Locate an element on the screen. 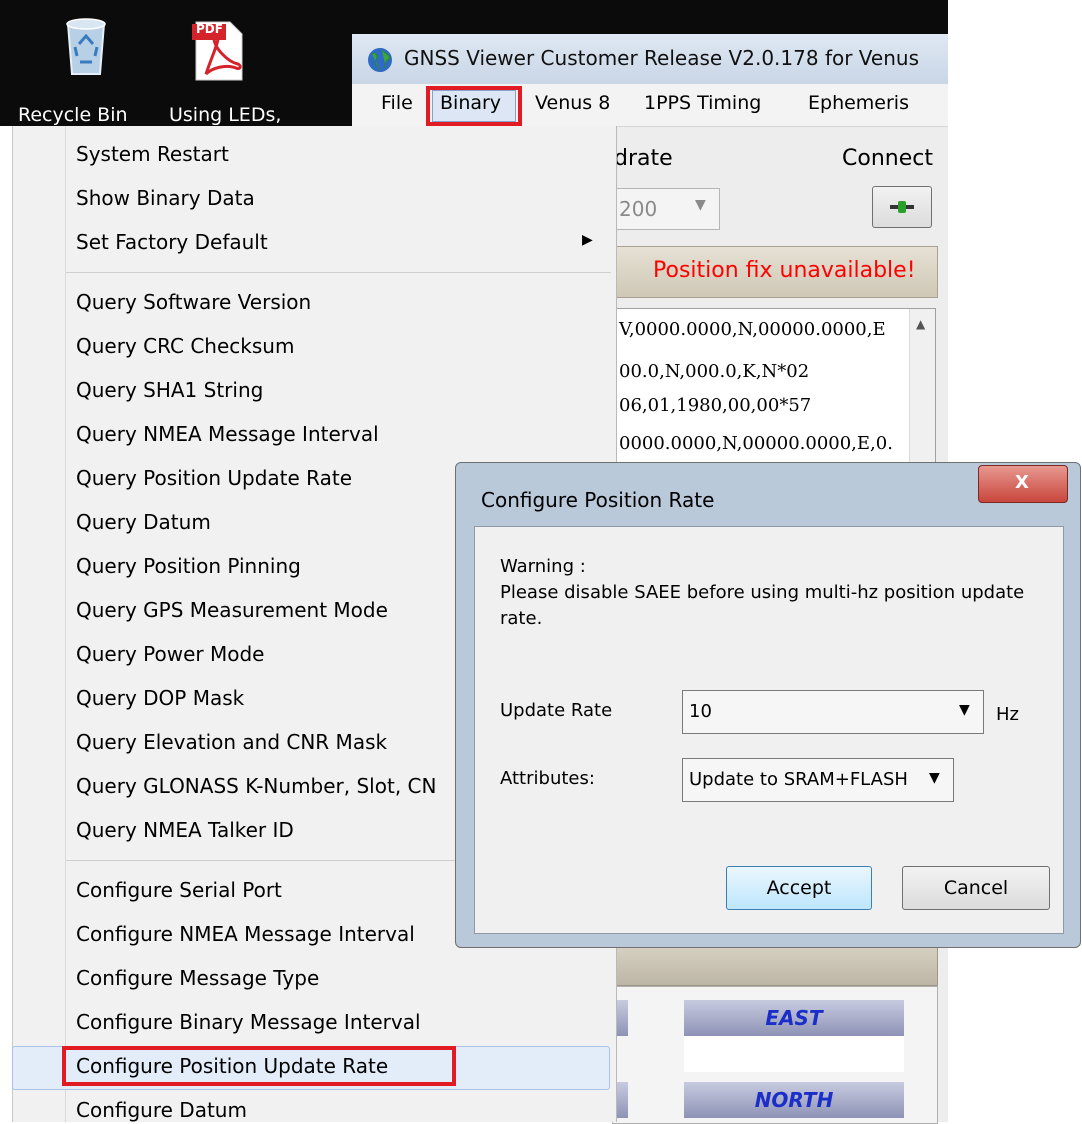 The width and height of the screenshot is (1082, 1124). update-rate-value: 10 is located at coordinates (700, 711).